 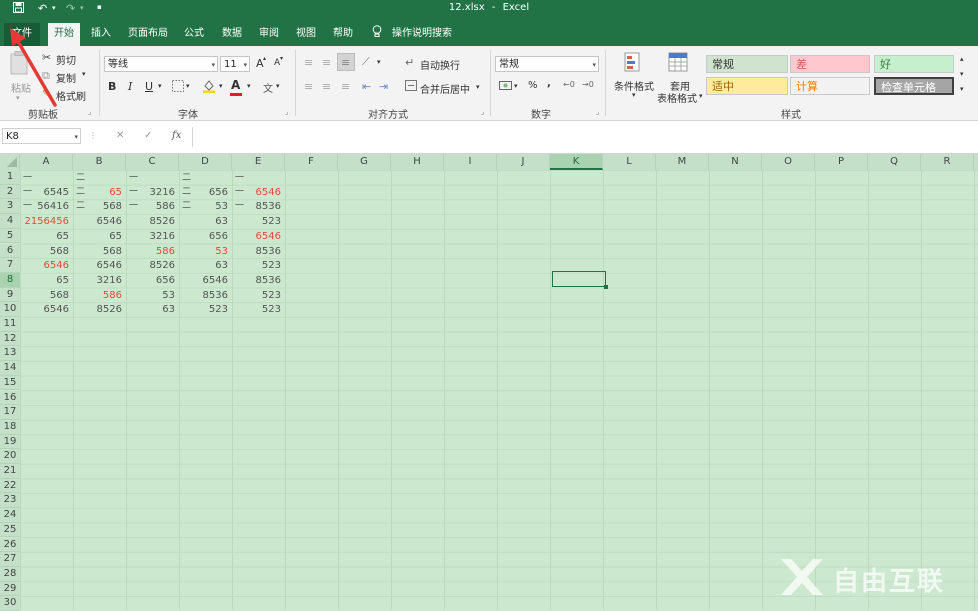 I want to click on cell-b3: 568, so click(x=97, y=207).